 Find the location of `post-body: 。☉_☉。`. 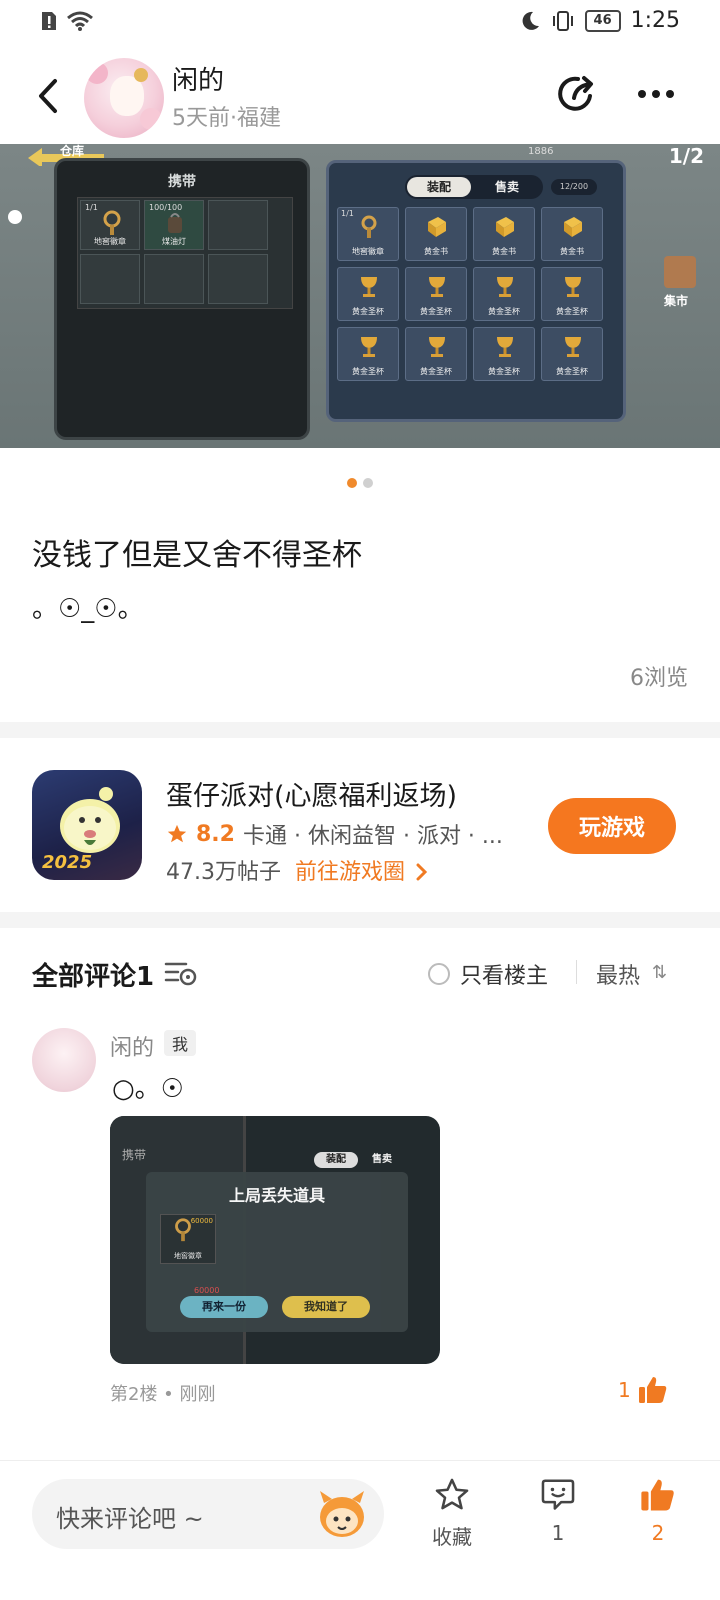

post-body: 。☉_☉。 is located at coordinates (88, 609).